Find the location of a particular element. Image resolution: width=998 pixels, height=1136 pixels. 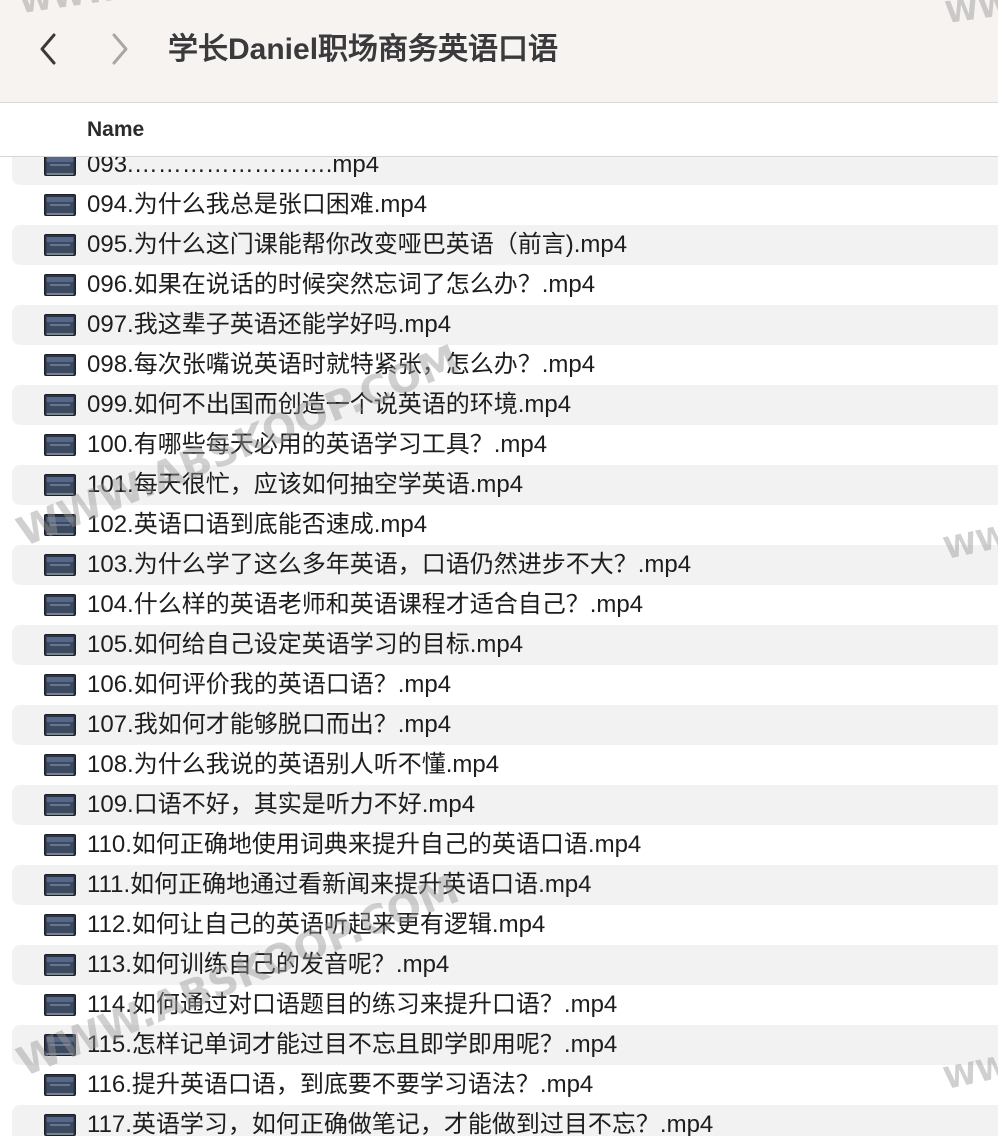

file-row: 109.口语不好，其实是听力不好.mp4 is located at coordinates (505, 805).